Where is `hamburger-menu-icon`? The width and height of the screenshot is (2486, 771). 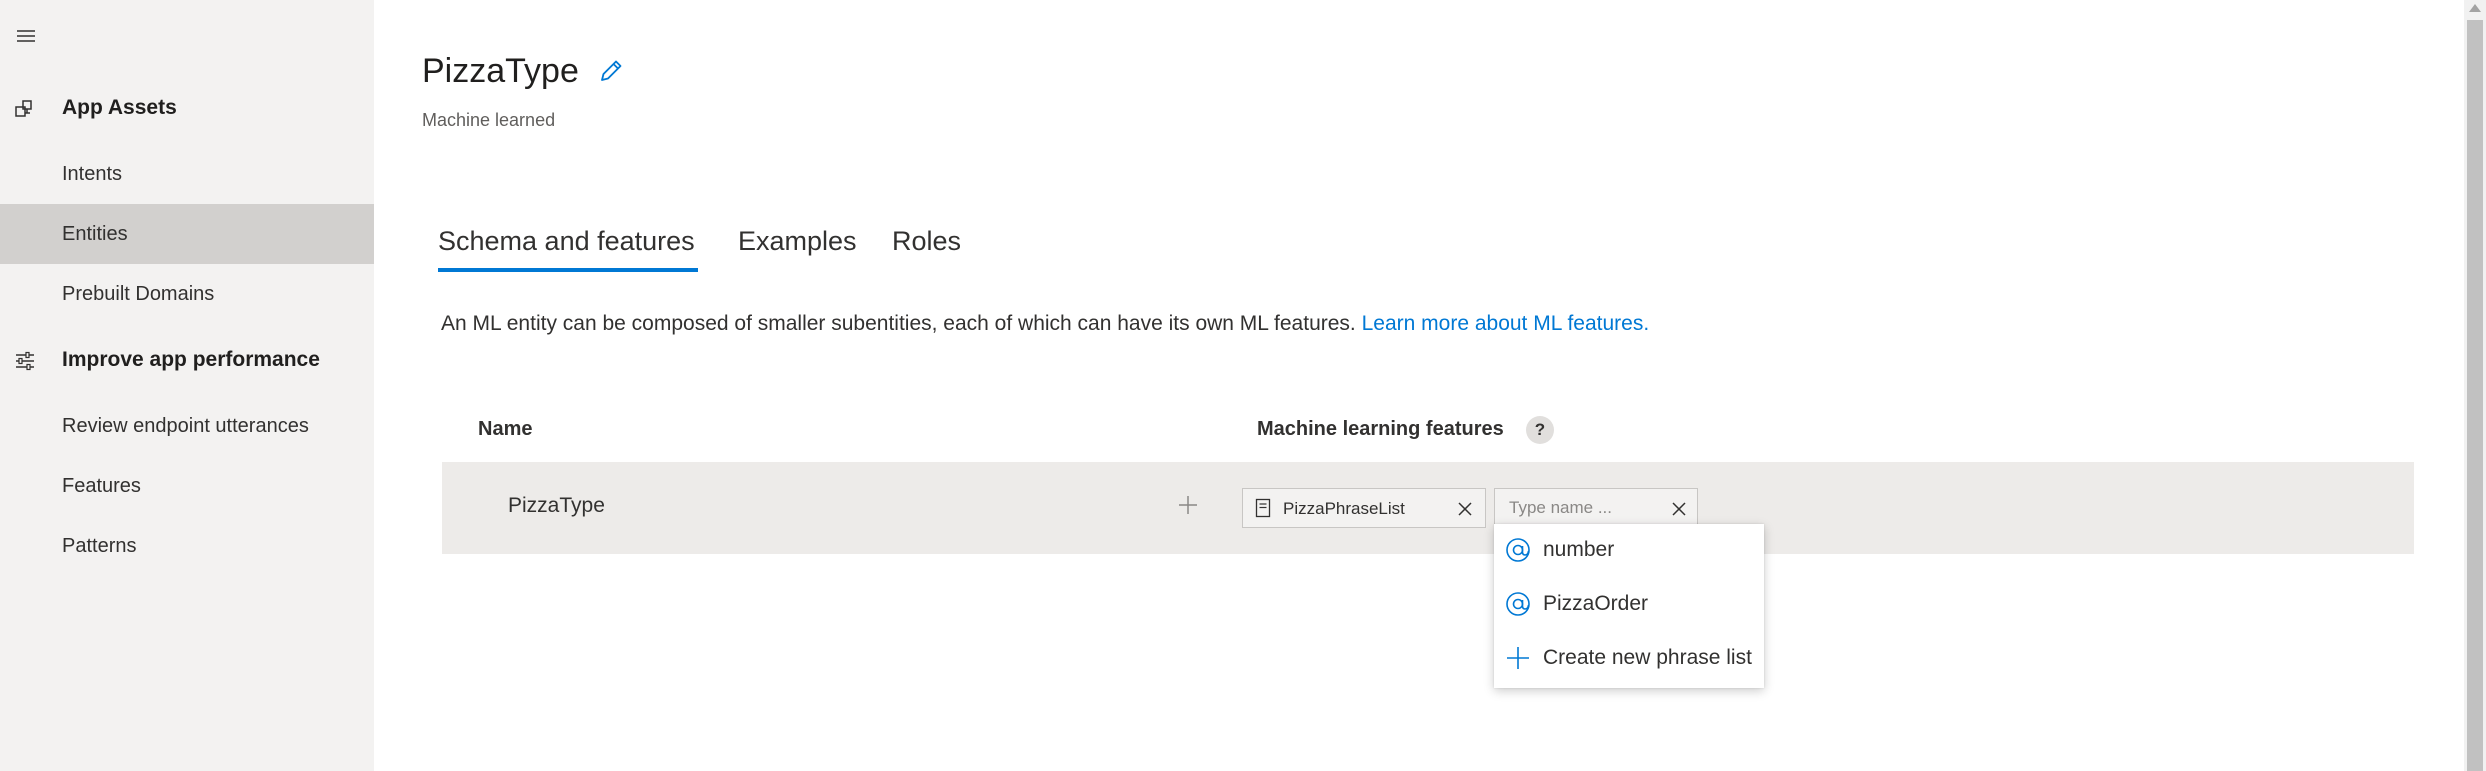
hamburger-menu-icon is located at coordinates (26, 36).